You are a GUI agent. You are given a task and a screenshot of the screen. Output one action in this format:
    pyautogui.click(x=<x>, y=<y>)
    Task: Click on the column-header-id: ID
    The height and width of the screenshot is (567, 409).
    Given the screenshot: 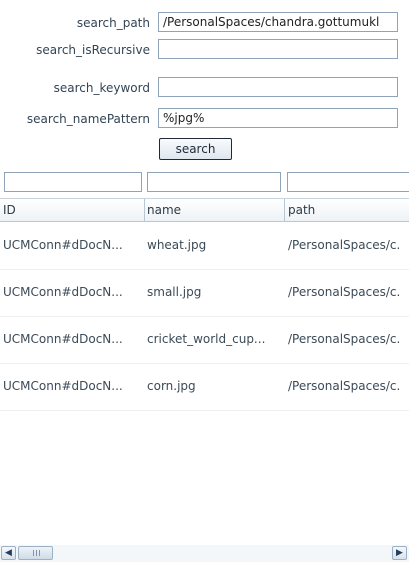 What is the action you would take?
    pyautogui.click(x=9, y=210)
    